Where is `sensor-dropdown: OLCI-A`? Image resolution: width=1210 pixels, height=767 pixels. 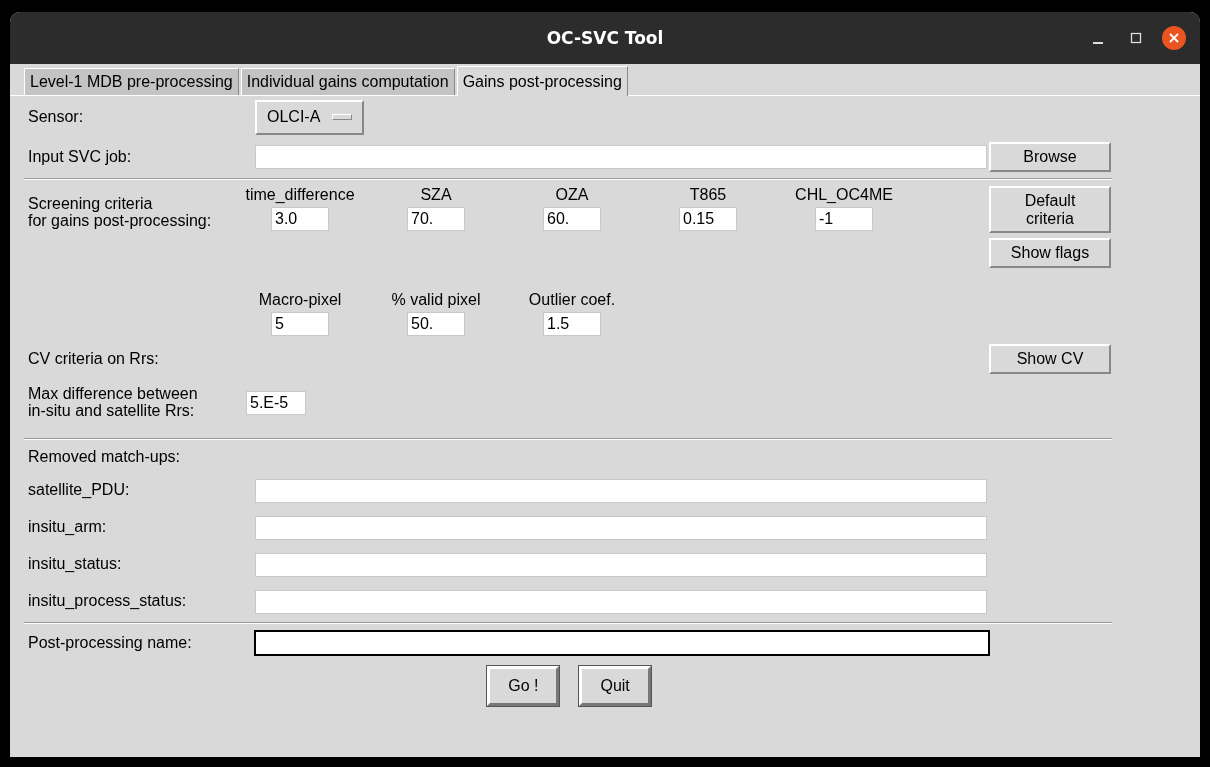
sensor-dropdown: OLCI-A is located at coordinates (310, 117).